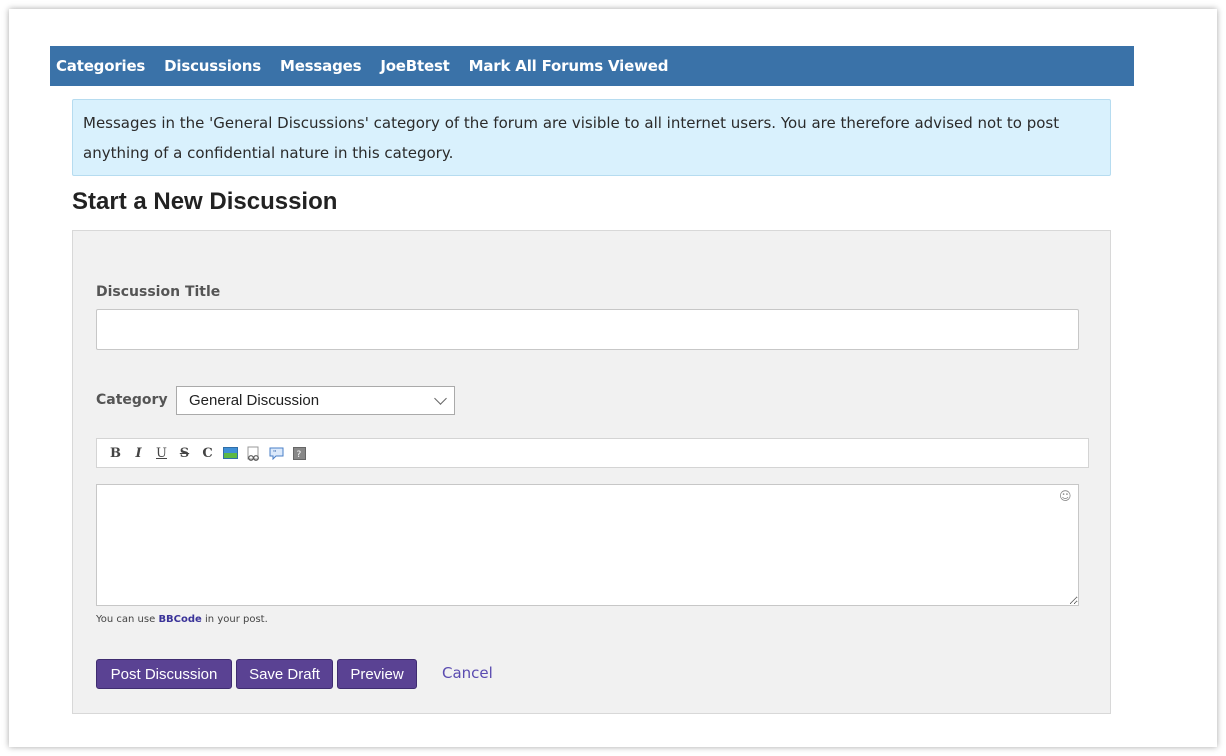 The image size is (1226, 756). What do you see at coordinates (415, 66) in the screenshot?
I see `nav-user-profile: JoeBtest` at bounding box center [415, 66].